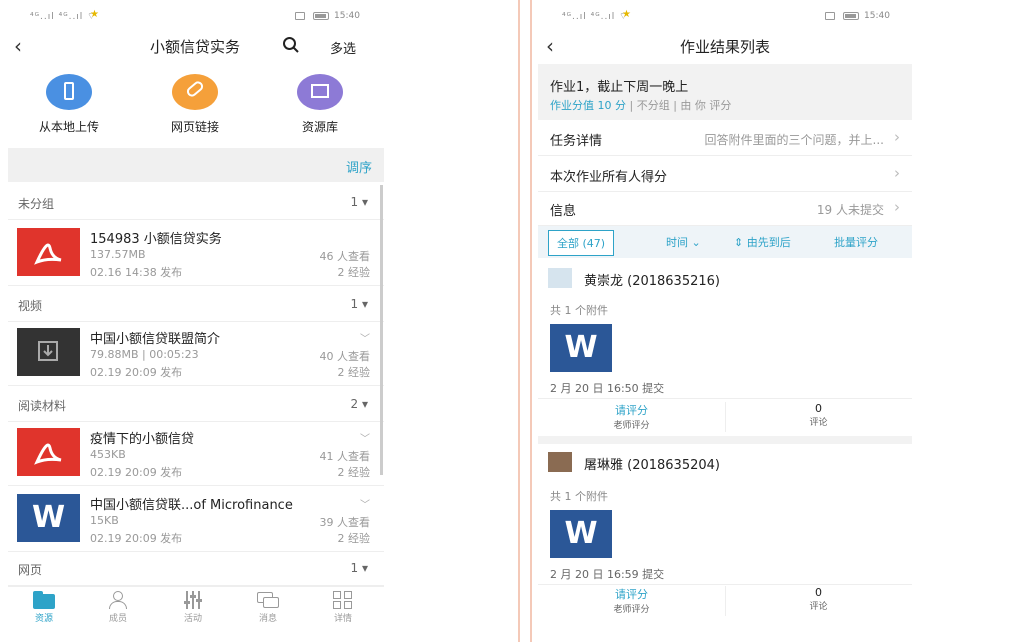  I want to click on sort-button: 调序, so click(359, 166).